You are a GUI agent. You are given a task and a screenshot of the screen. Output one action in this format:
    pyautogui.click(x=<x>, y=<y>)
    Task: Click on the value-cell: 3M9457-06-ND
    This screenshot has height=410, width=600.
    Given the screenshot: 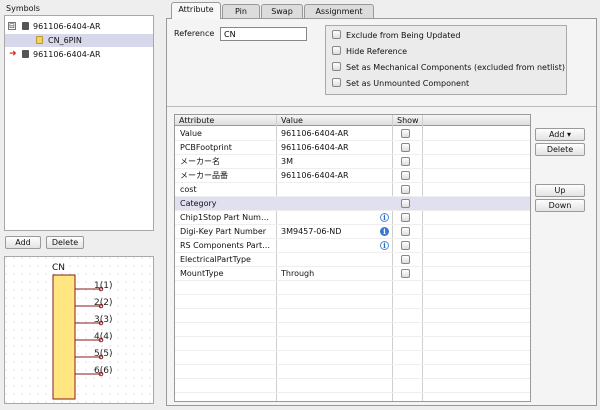 What is the action you would take?
    pyautogui.click(x=331, y=232)
    